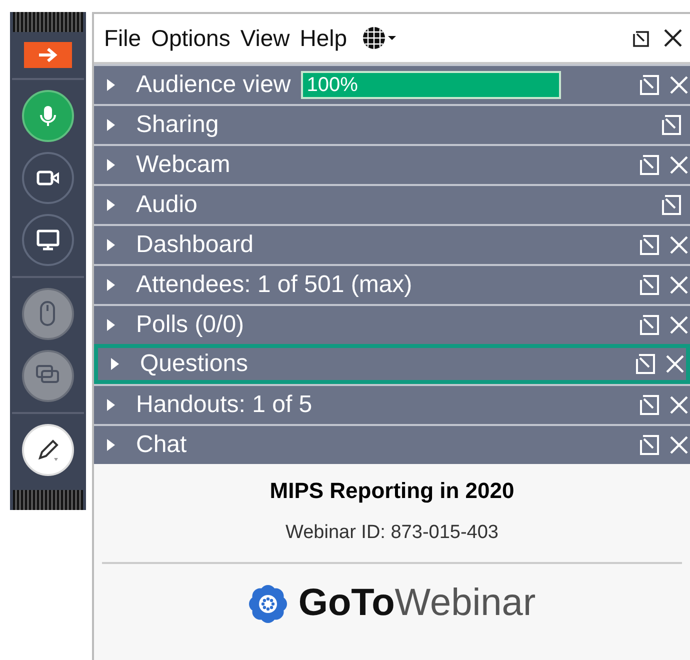  Describe the element at coordinates (332, 85) in the screenshot. I see `meter-reading: 100%` at that location.